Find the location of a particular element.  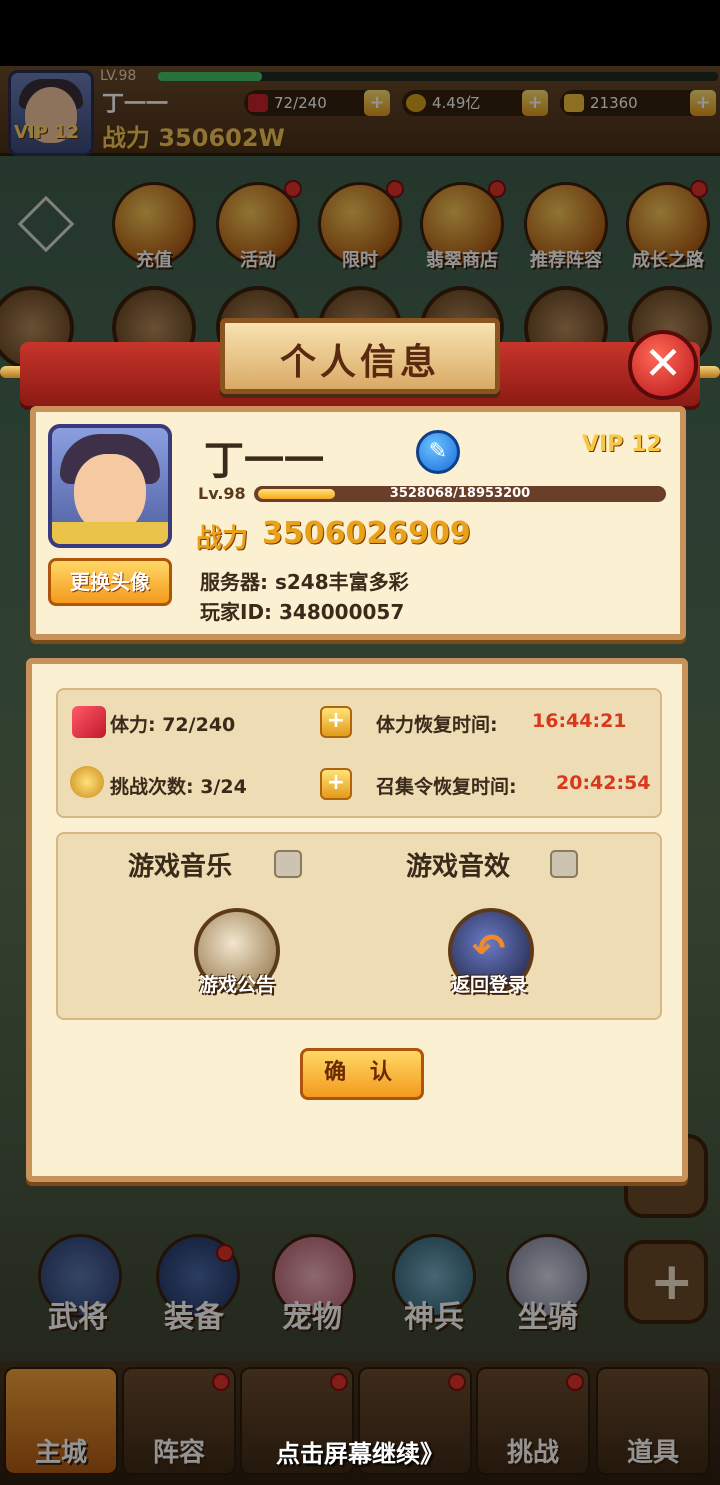

music-label: 游戏音乐 is located at coordinates (180, 867).